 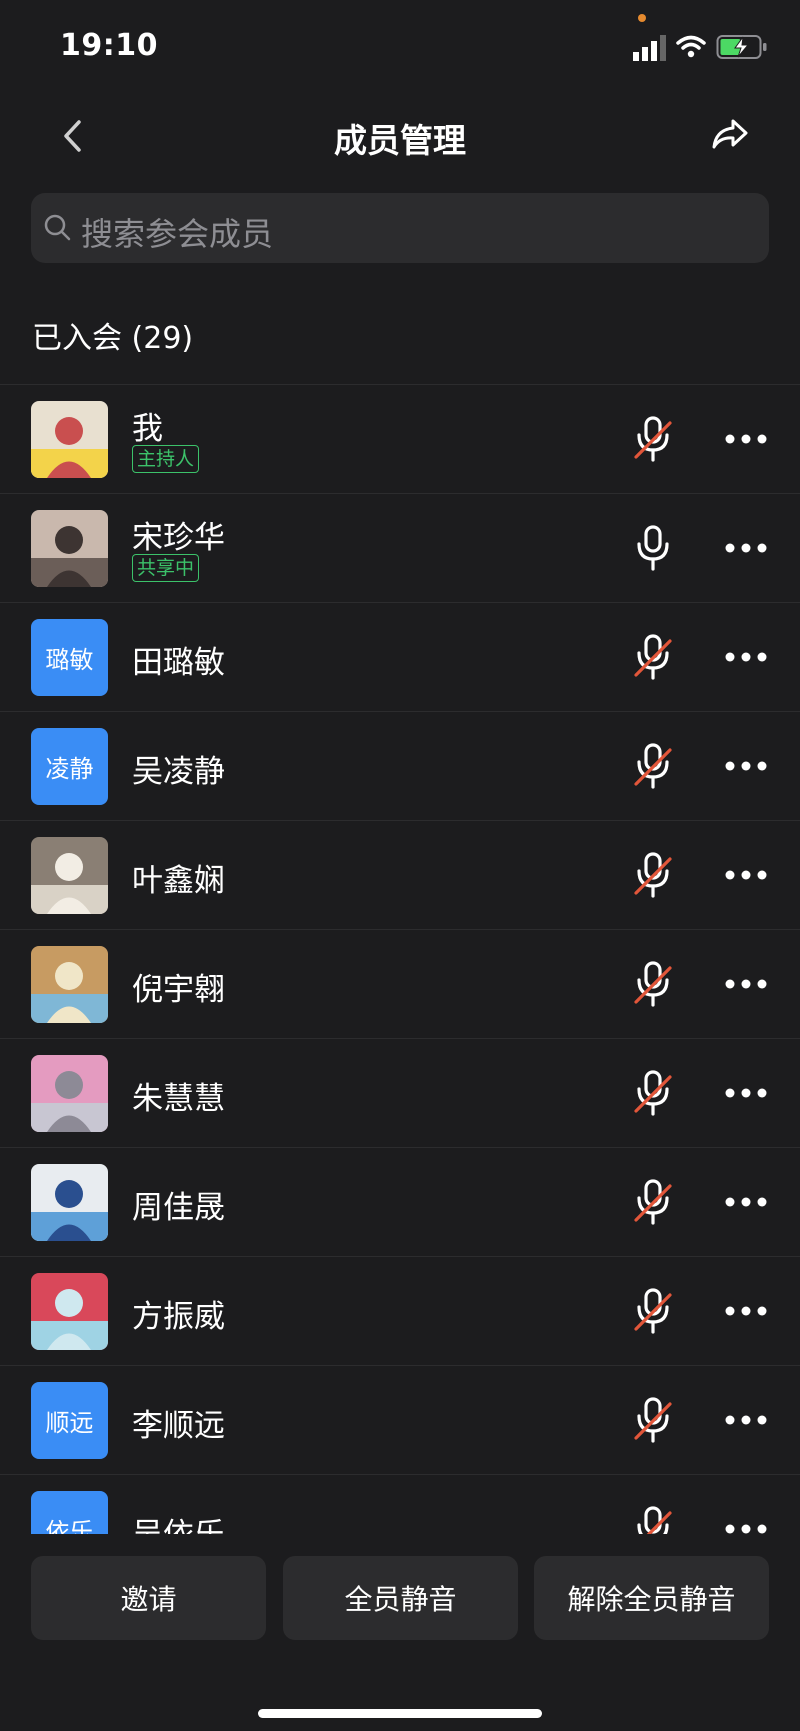 I want to click on joined-section-label: 已入会 (29), so click(x=113, y=338).